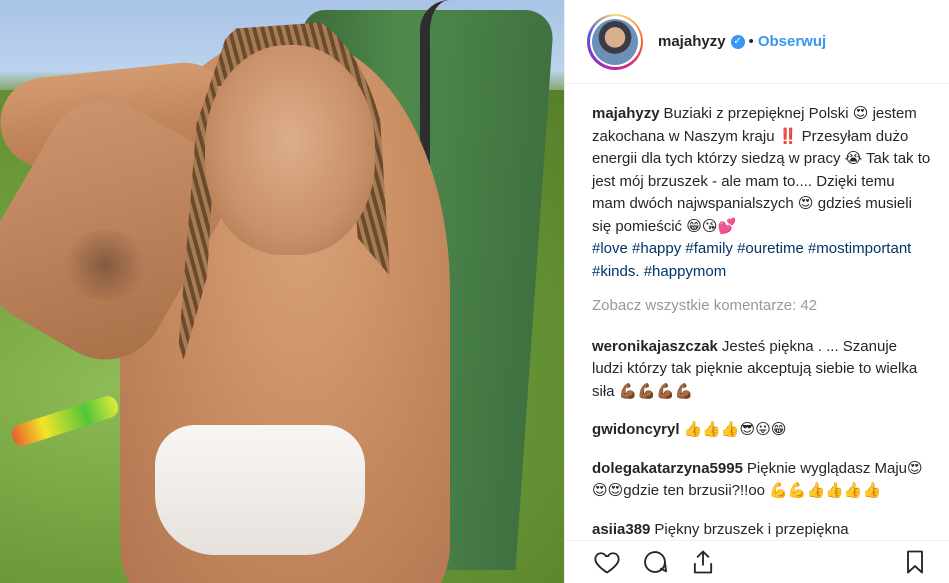  I want to click on bookmark-icon, so click(915, 562).